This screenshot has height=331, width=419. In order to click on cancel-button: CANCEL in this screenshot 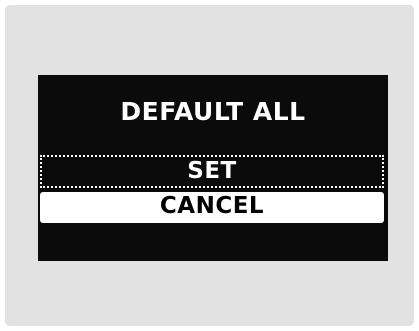, I will do `click(212, 207)`.